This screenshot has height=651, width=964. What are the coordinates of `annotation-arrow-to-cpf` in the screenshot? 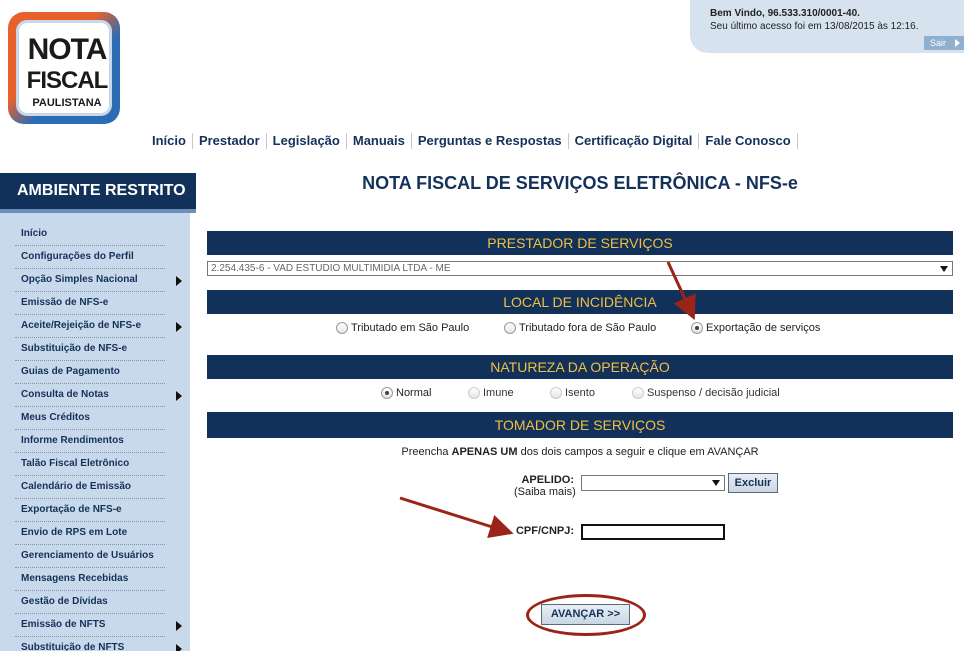 It's located at (456, 517).